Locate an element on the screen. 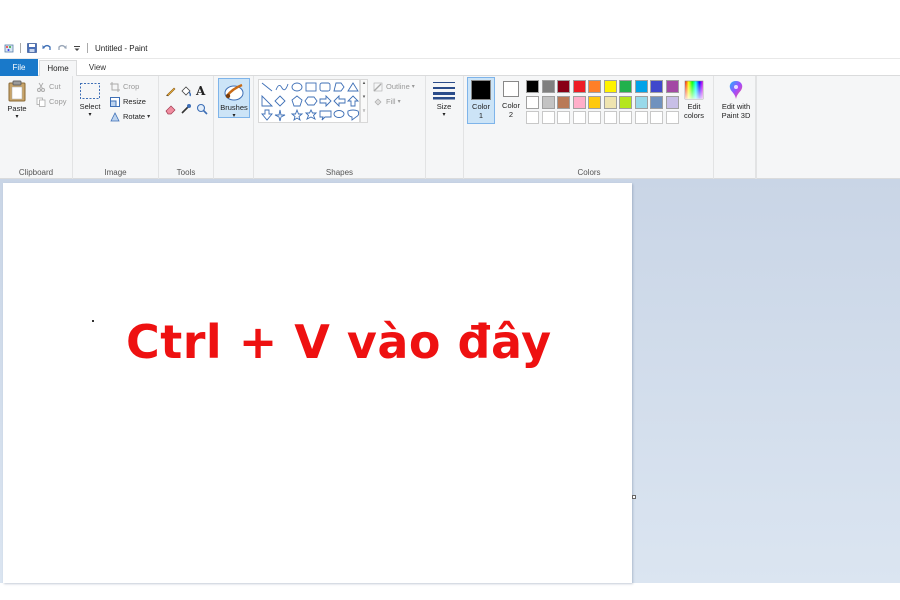  clipboard-group-label: Clipboard is located at coordinates (36, 172).